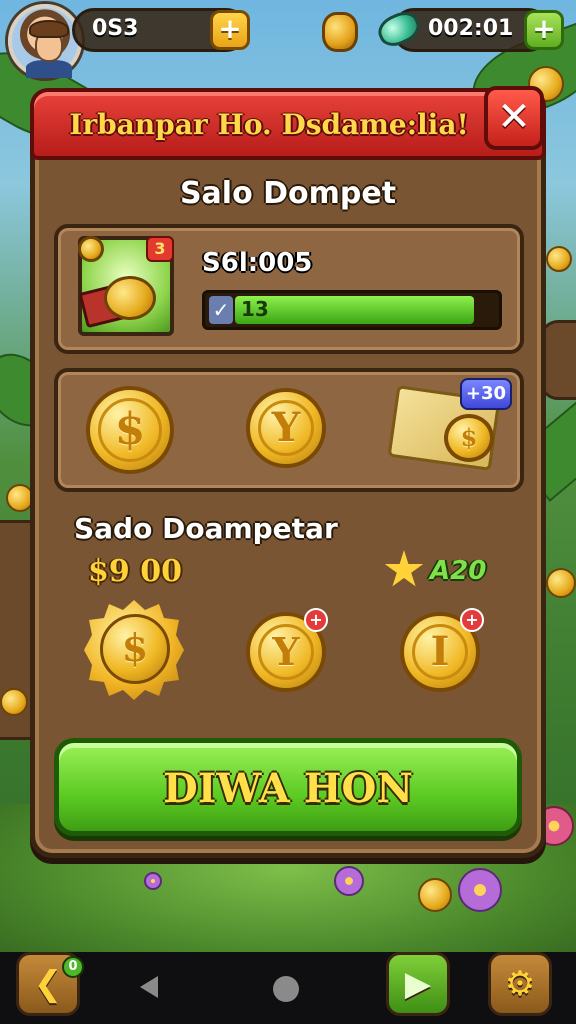 Image resolution: width=576 pixels, height=1024 pixels. I want to click on avatar-hair, so click(49, 29).